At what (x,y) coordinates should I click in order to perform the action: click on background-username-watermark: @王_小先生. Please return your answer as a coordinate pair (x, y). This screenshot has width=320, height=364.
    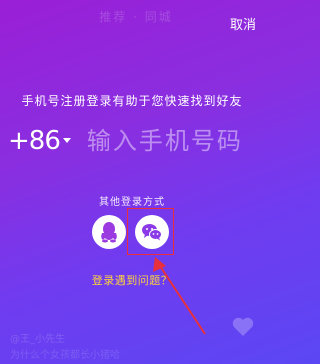
    Looking at the image, I should click on (37, 339).